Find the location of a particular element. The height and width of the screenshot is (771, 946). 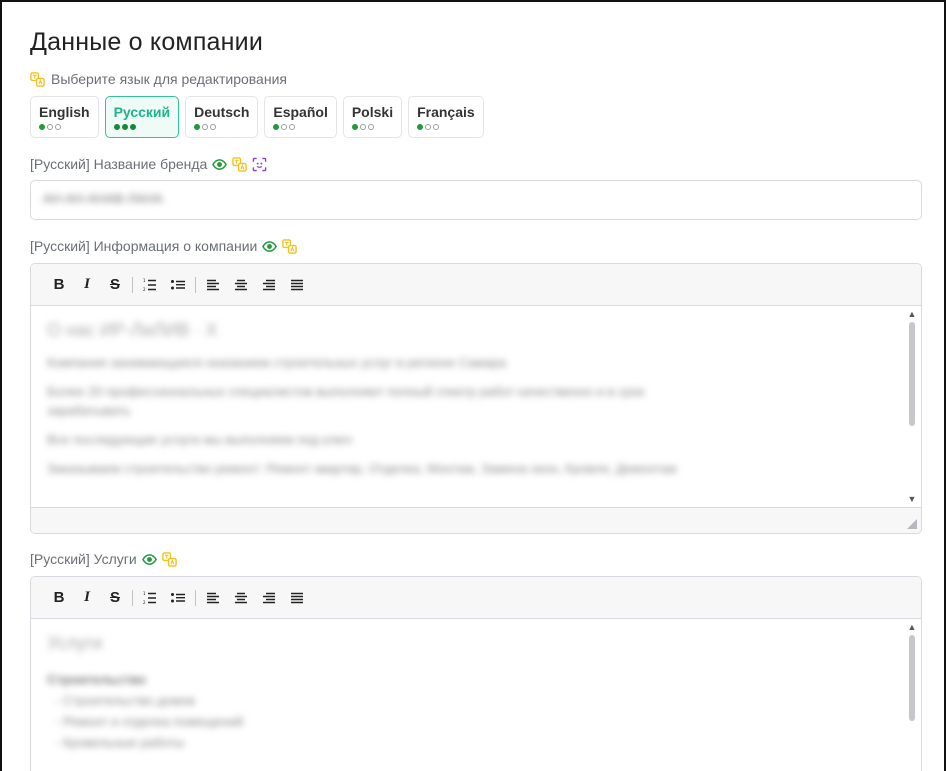

editor-toolbar: B I S 12 is located at coordinates (476, 285).